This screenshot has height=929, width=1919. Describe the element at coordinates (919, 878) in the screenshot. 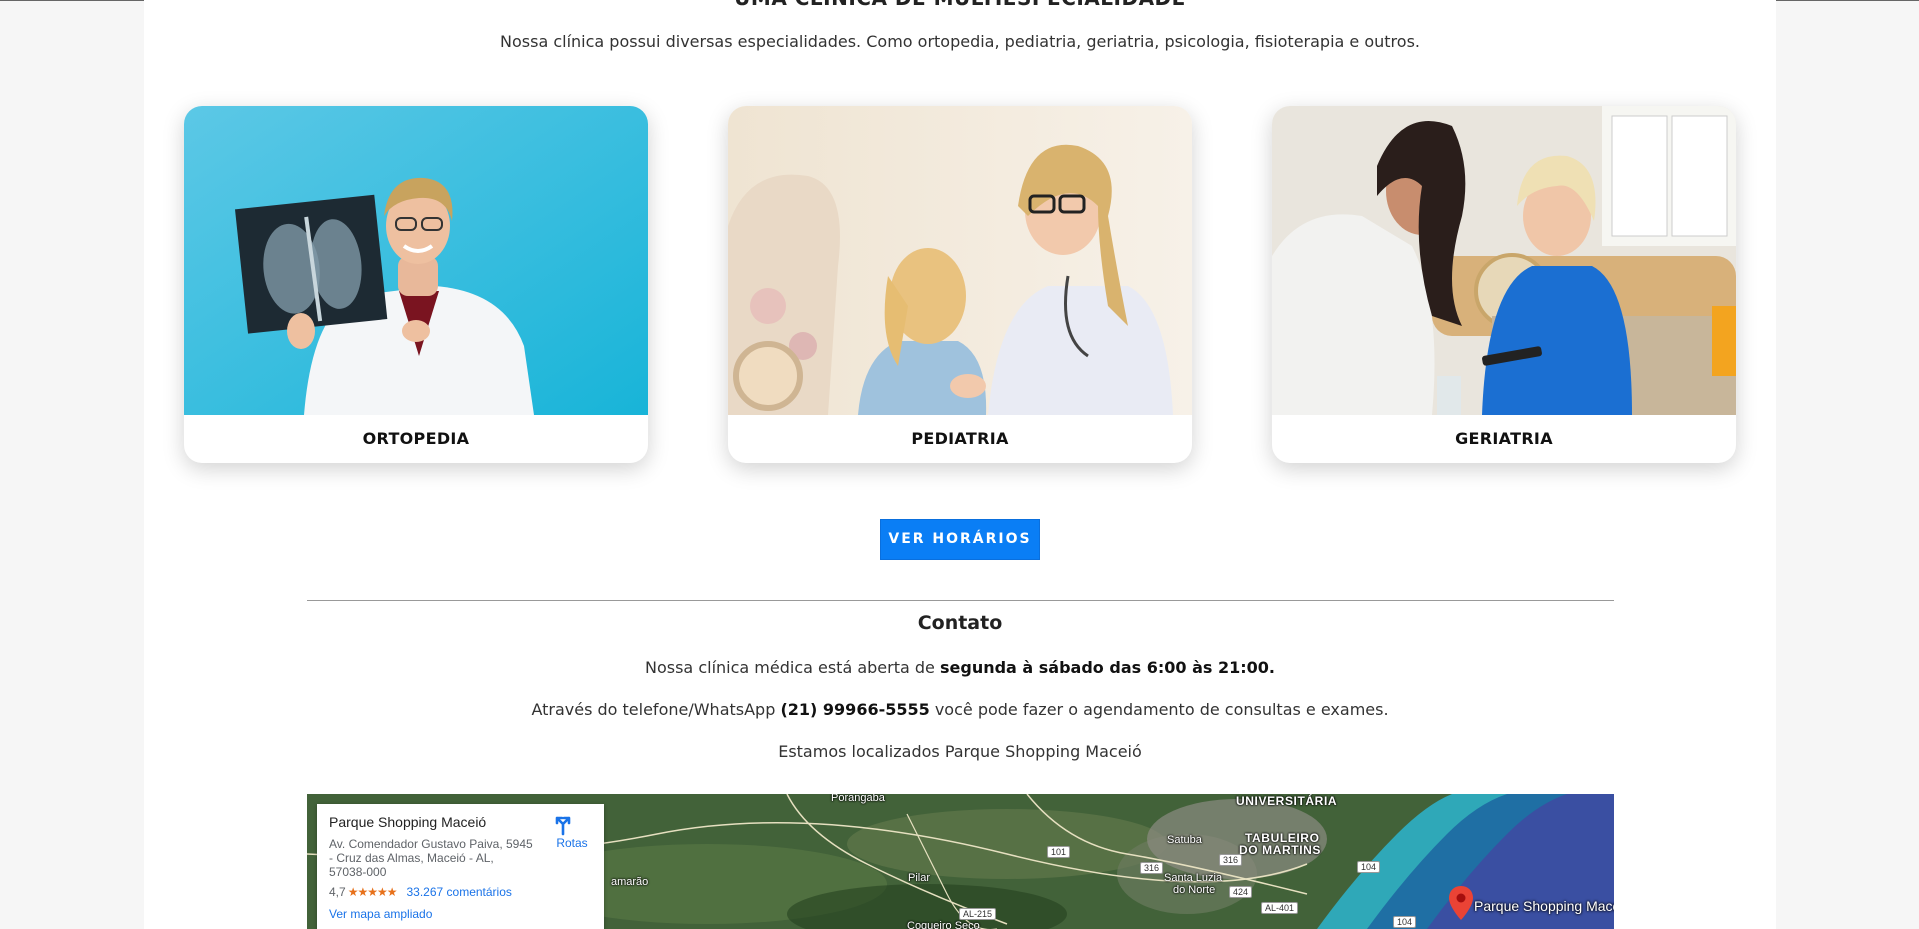

I see `map-label-pilar: Pilar` at that location.